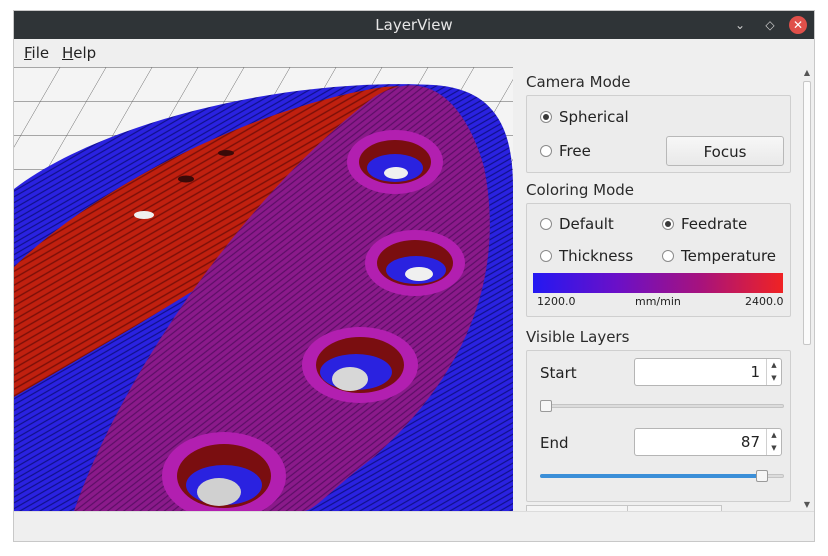 This screenshot has width=828, height=556. What do you see at coordinates (653, 476) in the screenshot?
I see `end-slider-fill` at bounding box center [653, 476].